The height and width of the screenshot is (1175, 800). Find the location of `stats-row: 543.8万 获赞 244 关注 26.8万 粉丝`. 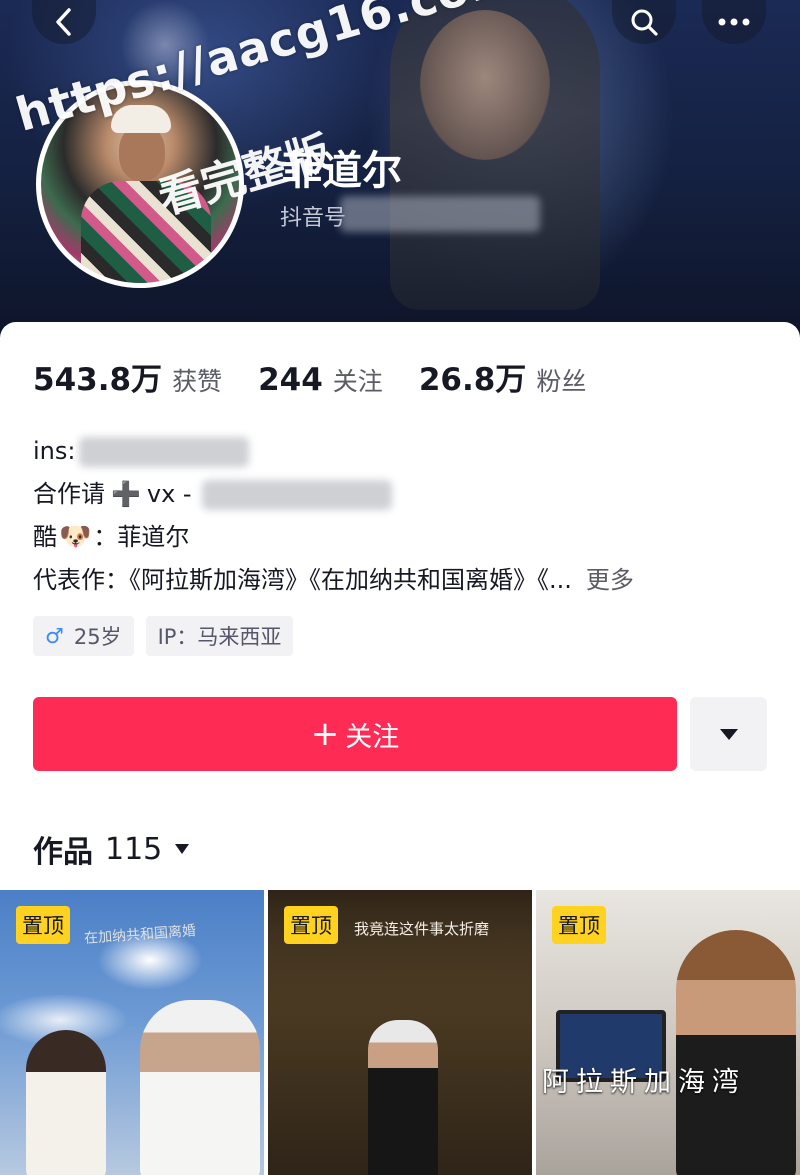

stats-row: 543.8万 获赞 244 关注 26.8万 粉丝 is located at coordinates (327, 376).